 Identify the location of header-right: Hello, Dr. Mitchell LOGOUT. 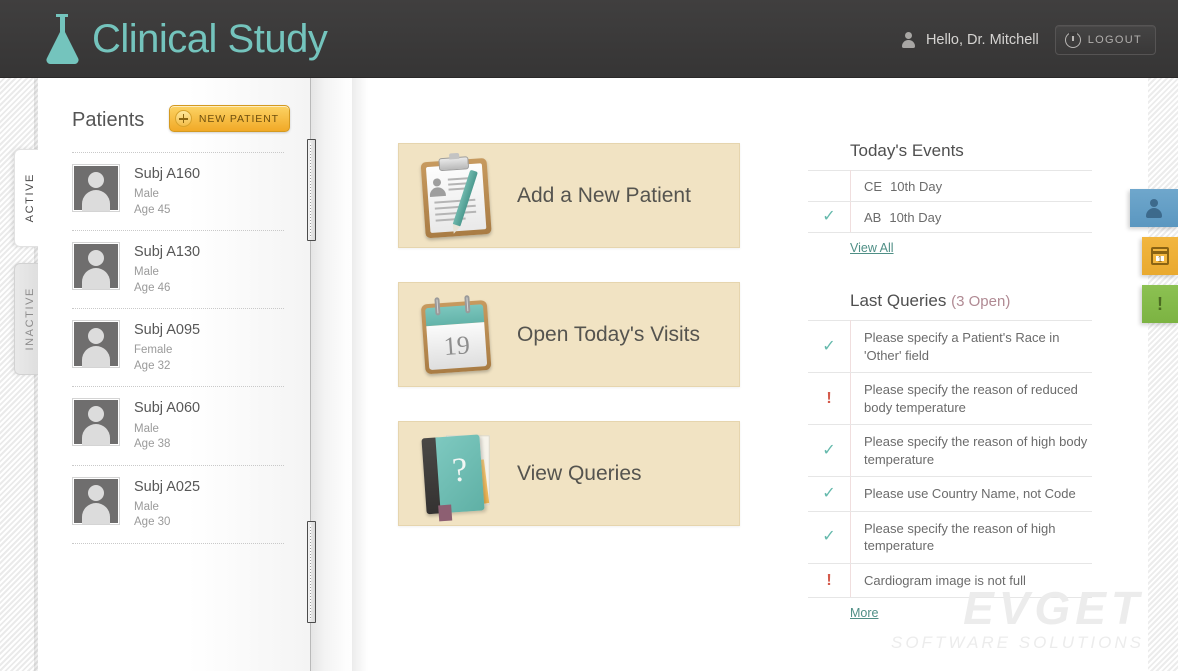
(1028, 40).